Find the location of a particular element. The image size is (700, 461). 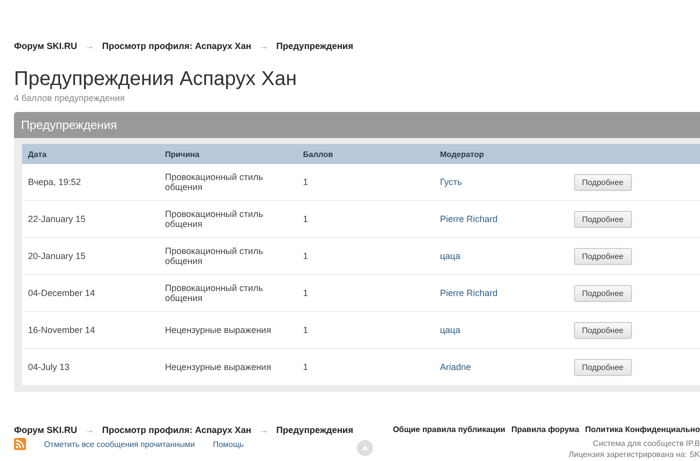

footer-link: Правила форума is located at coordinates (545, 430).